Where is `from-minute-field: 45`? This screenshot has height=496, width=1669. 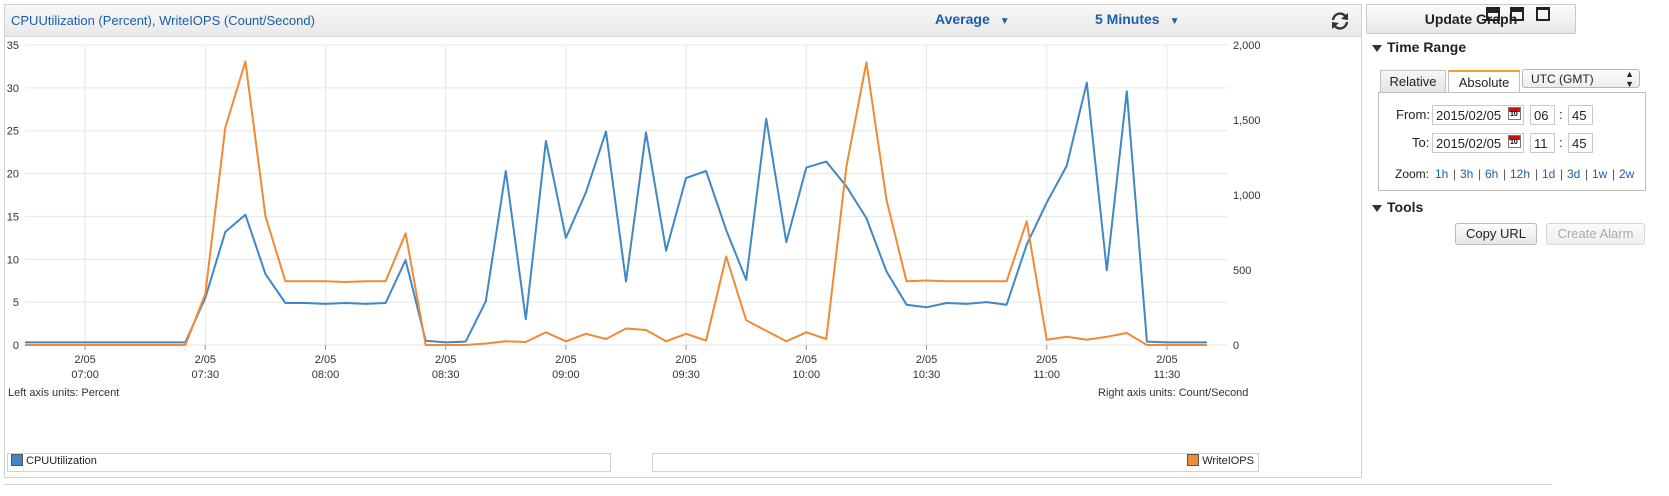
from-minute-field: 45 is located at coordinates (1580, 115).